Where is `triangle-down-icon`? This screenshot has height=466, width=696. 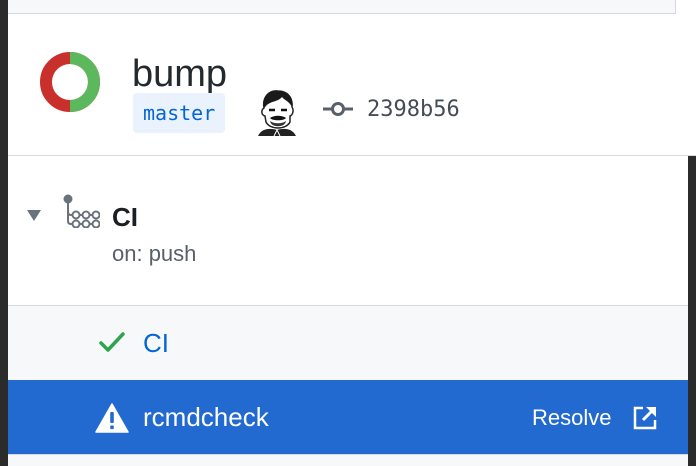
triangle-down-icon is located at coordinates (34, 215).